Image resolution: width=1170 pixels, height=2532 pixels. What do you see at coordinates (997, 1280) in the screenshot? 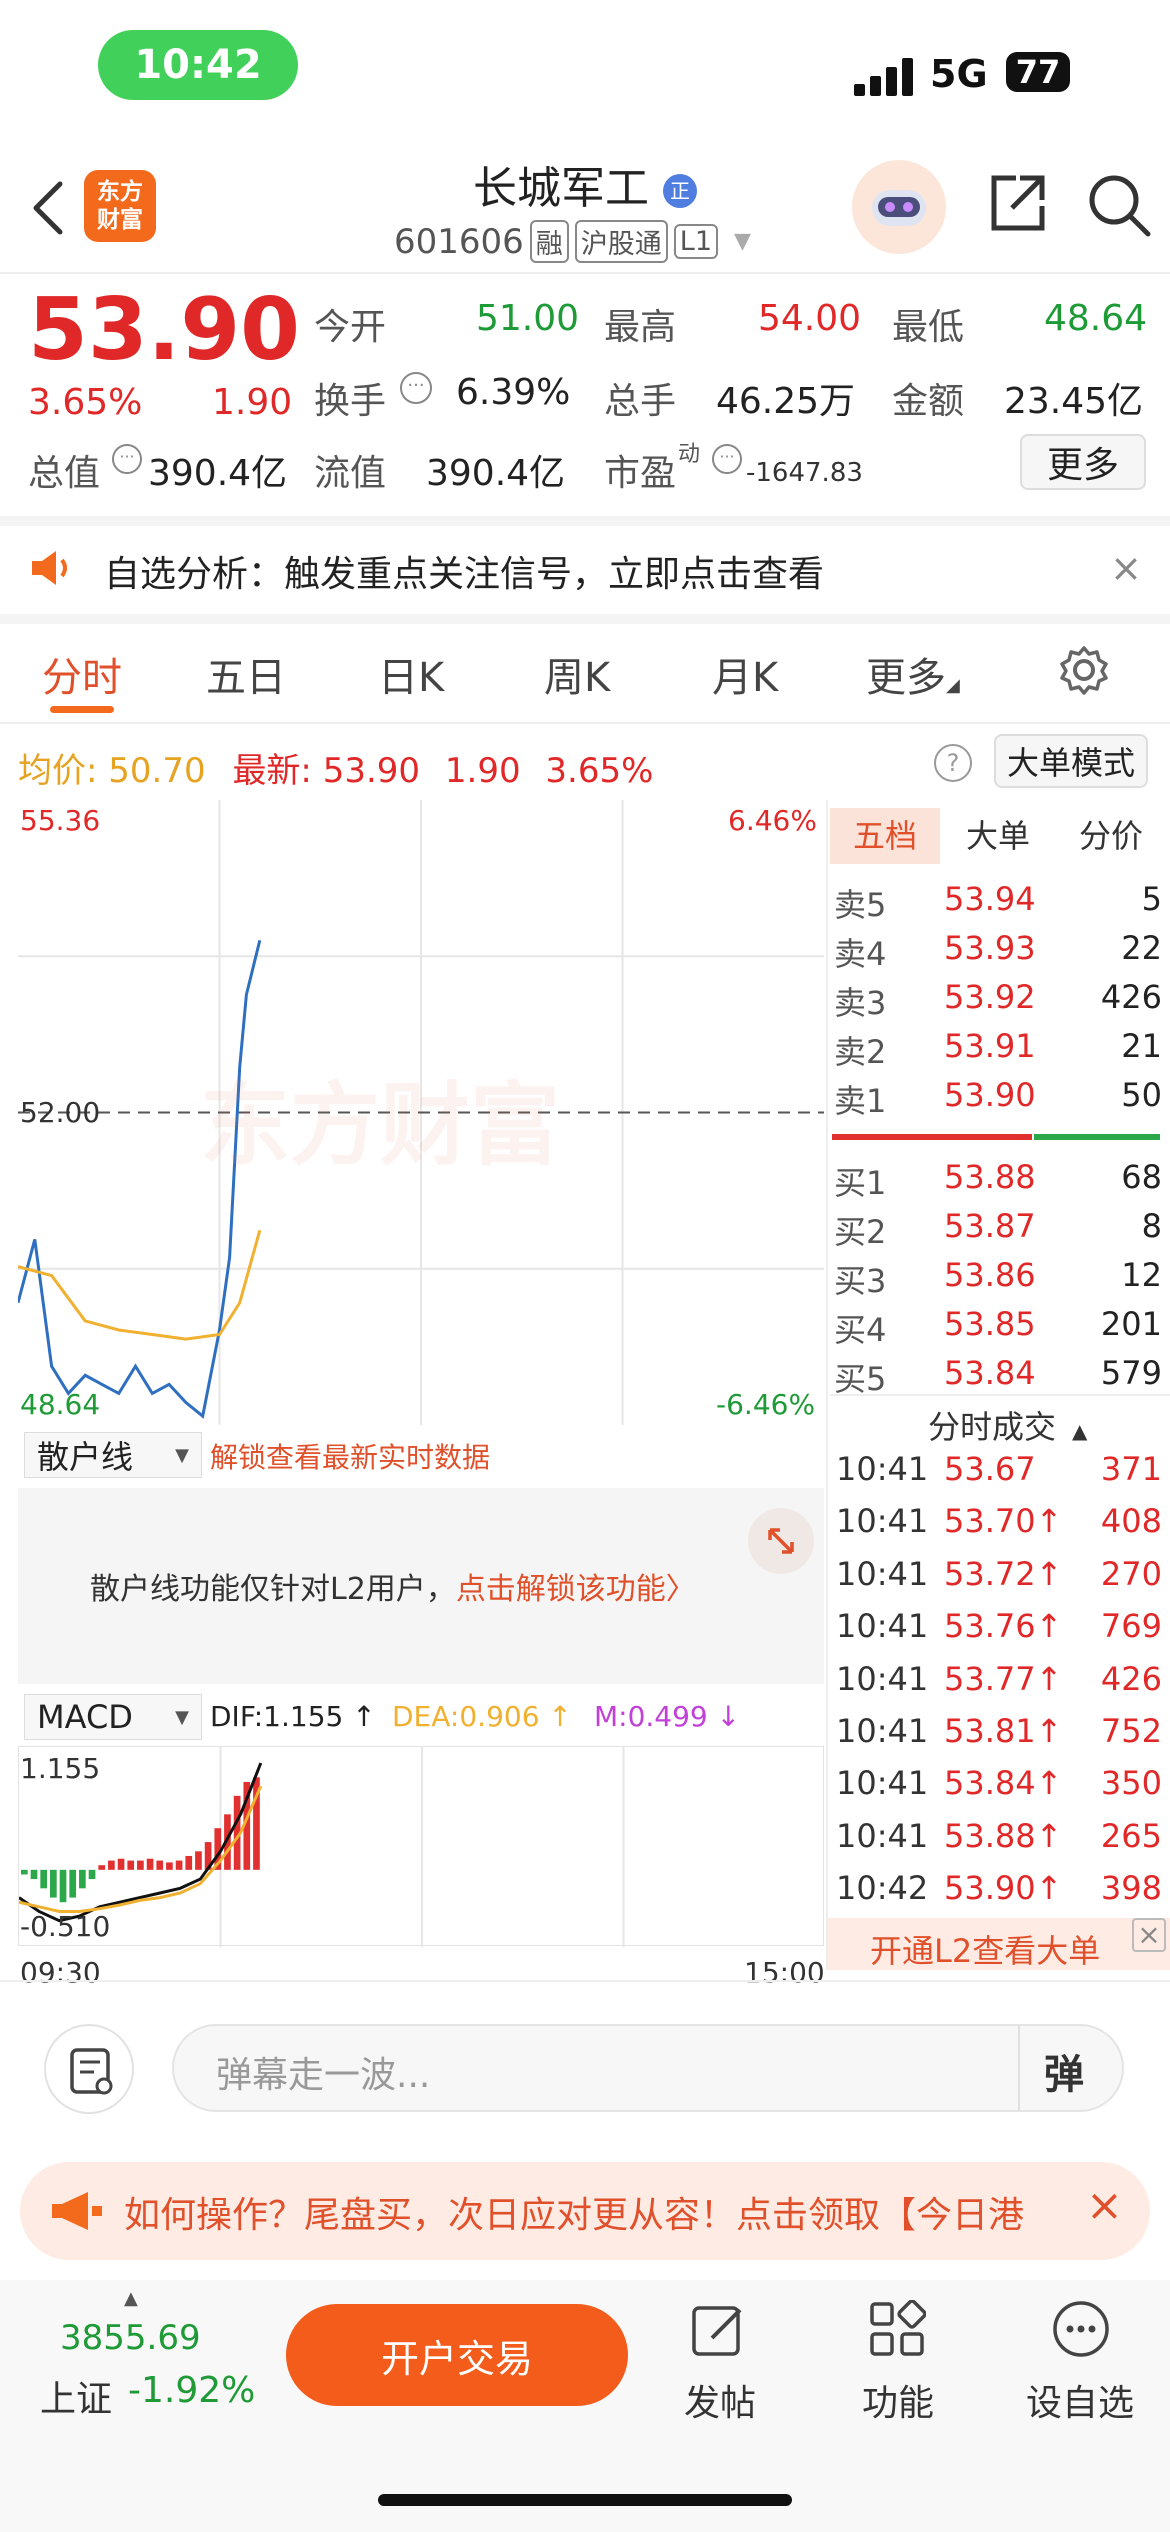
I see `bid-row: 买3 53.86 12` at bounding box center [997, 1280].